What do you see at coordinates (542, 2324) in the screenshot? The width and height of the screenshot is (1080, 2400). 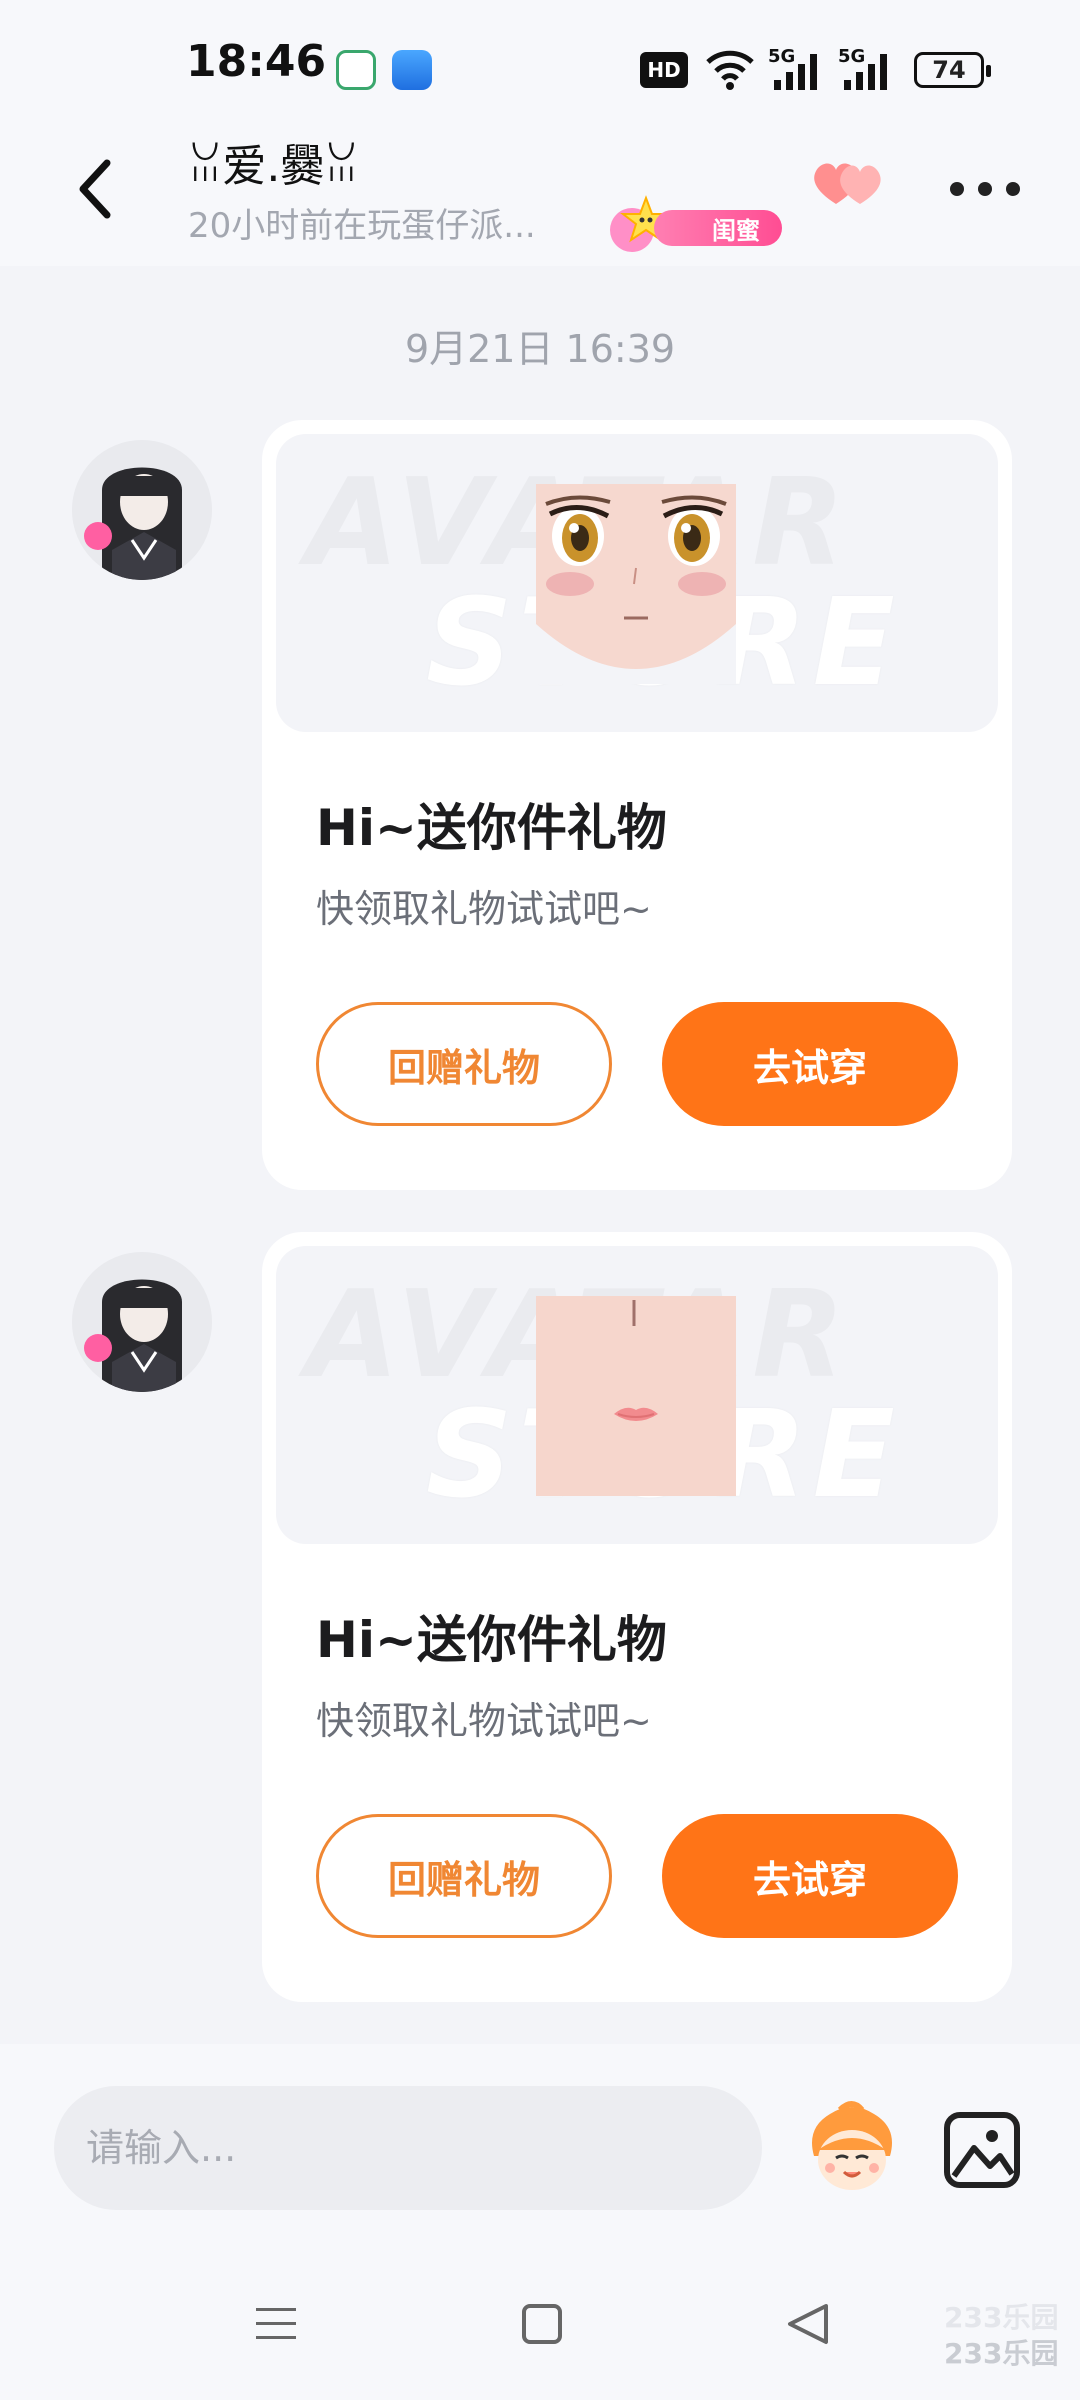 I see `home-nav-icon` at bounding box center [542, 2324].